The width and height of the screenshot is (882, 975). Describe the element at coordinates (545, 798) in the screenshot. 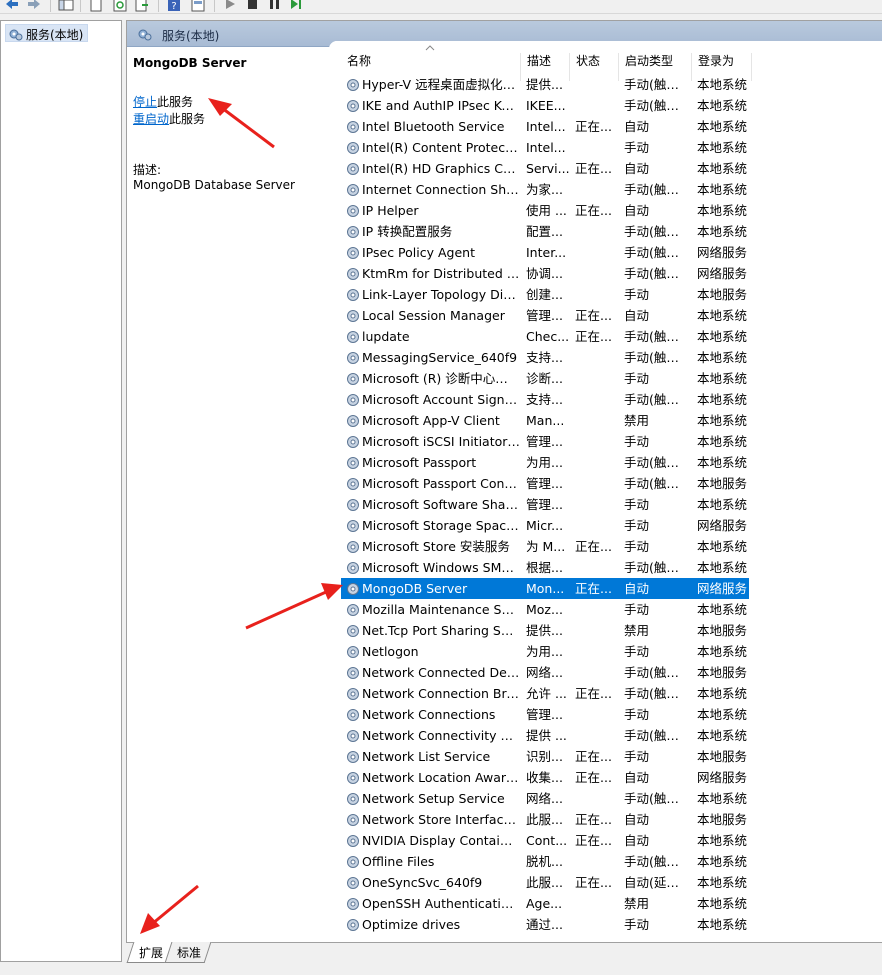

I see `service-row: Network Setup Service 网络... 手动(触发... 本地系统` at that location.